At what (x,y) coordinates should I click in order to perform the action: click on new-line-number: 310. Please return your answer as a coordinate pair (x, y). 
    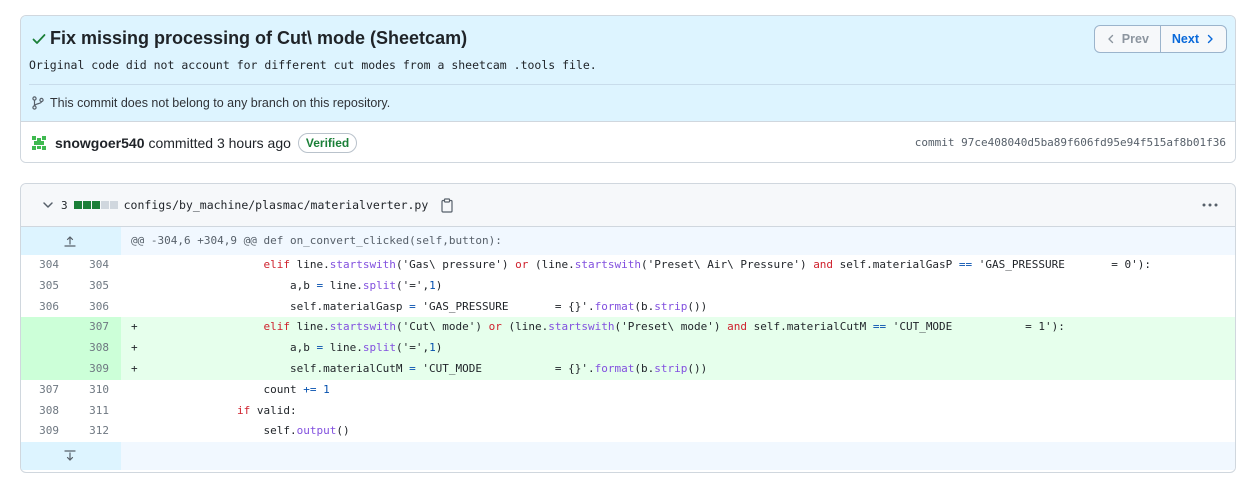
    Looking at the image, I should click on (96, 390).